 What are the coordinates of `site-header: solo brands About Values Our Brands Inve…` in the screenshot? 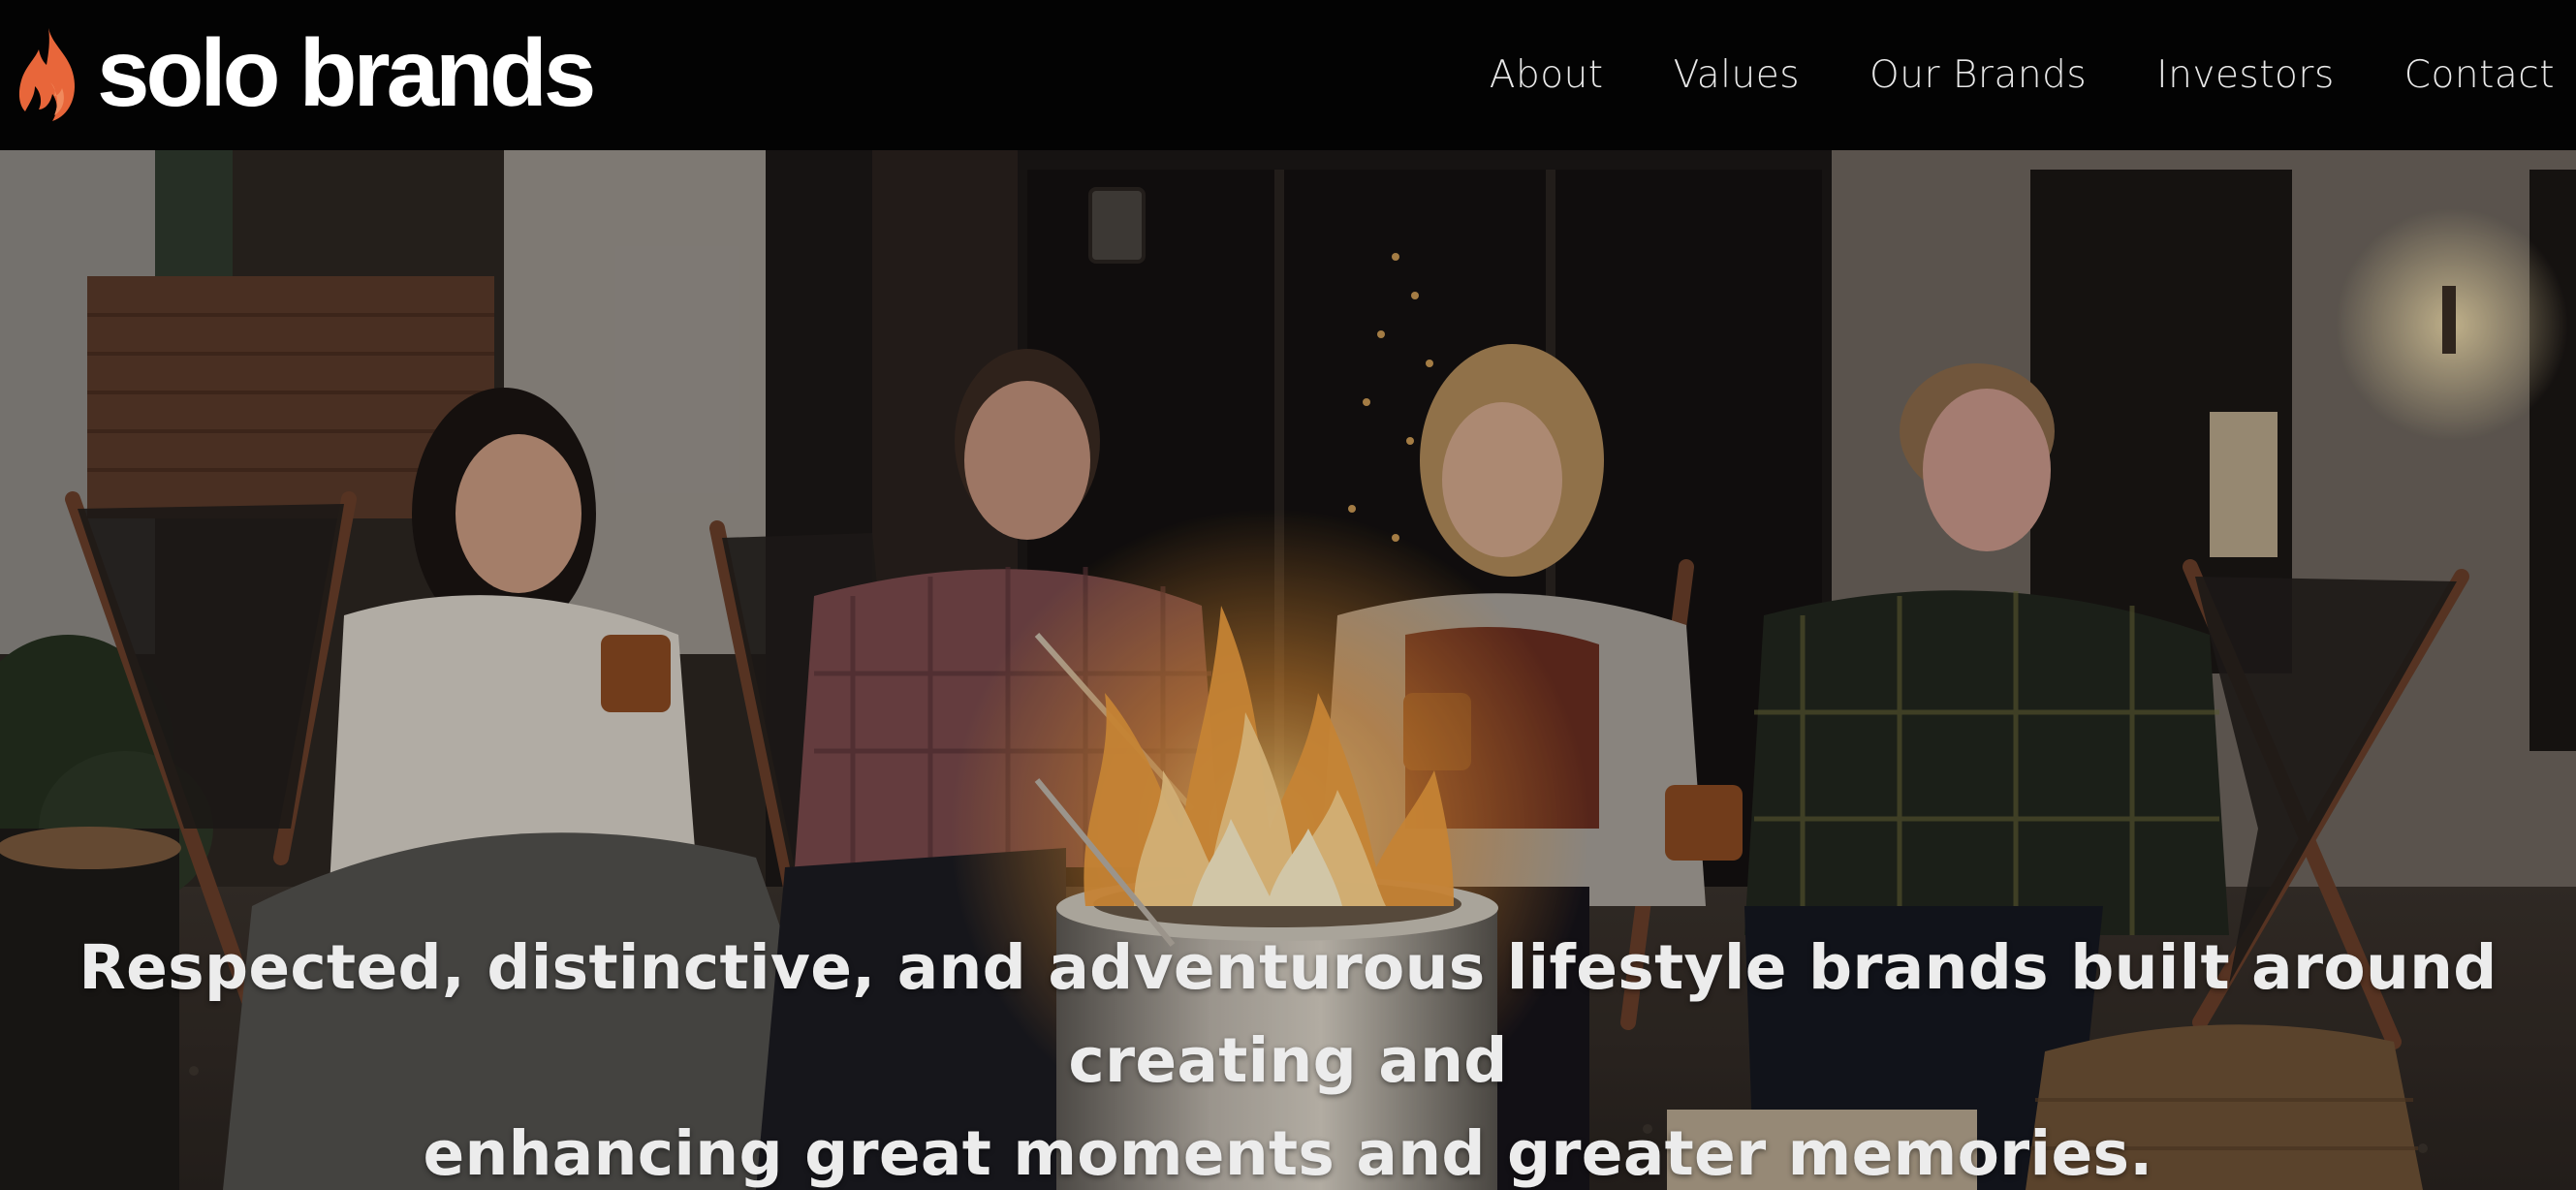 It's located at (1288, 75).